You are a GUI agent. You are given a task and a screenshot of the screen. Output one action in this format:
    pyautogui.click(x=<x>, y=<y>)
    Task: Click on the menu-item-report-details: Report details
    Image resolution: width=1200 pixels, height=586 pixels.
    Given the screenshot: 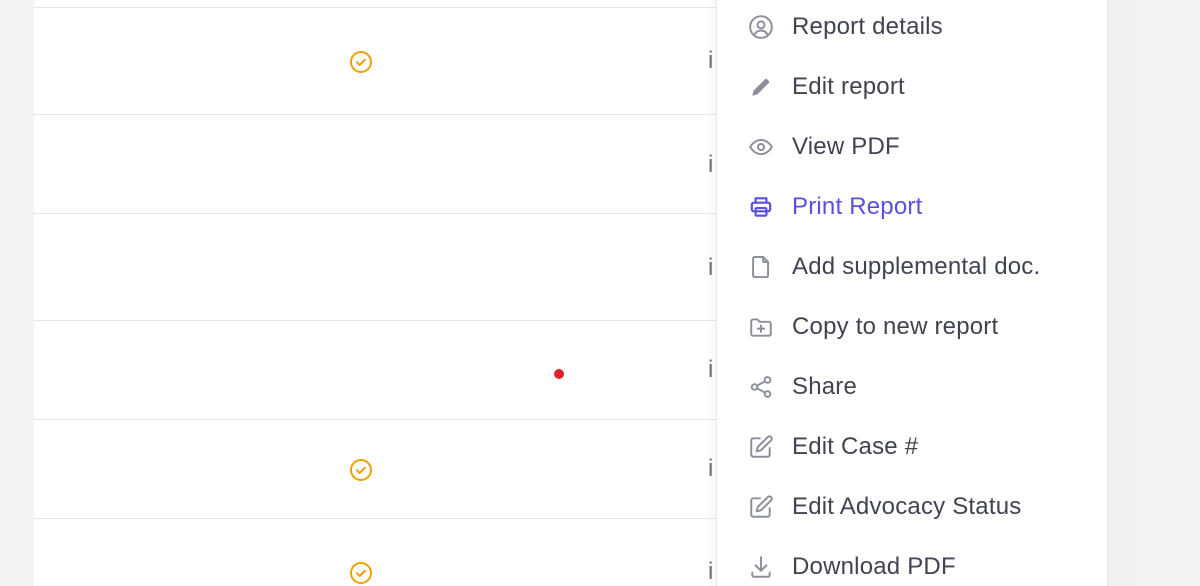 What is the action you would take?
    pyautogui.click(x=912, y=28)
    